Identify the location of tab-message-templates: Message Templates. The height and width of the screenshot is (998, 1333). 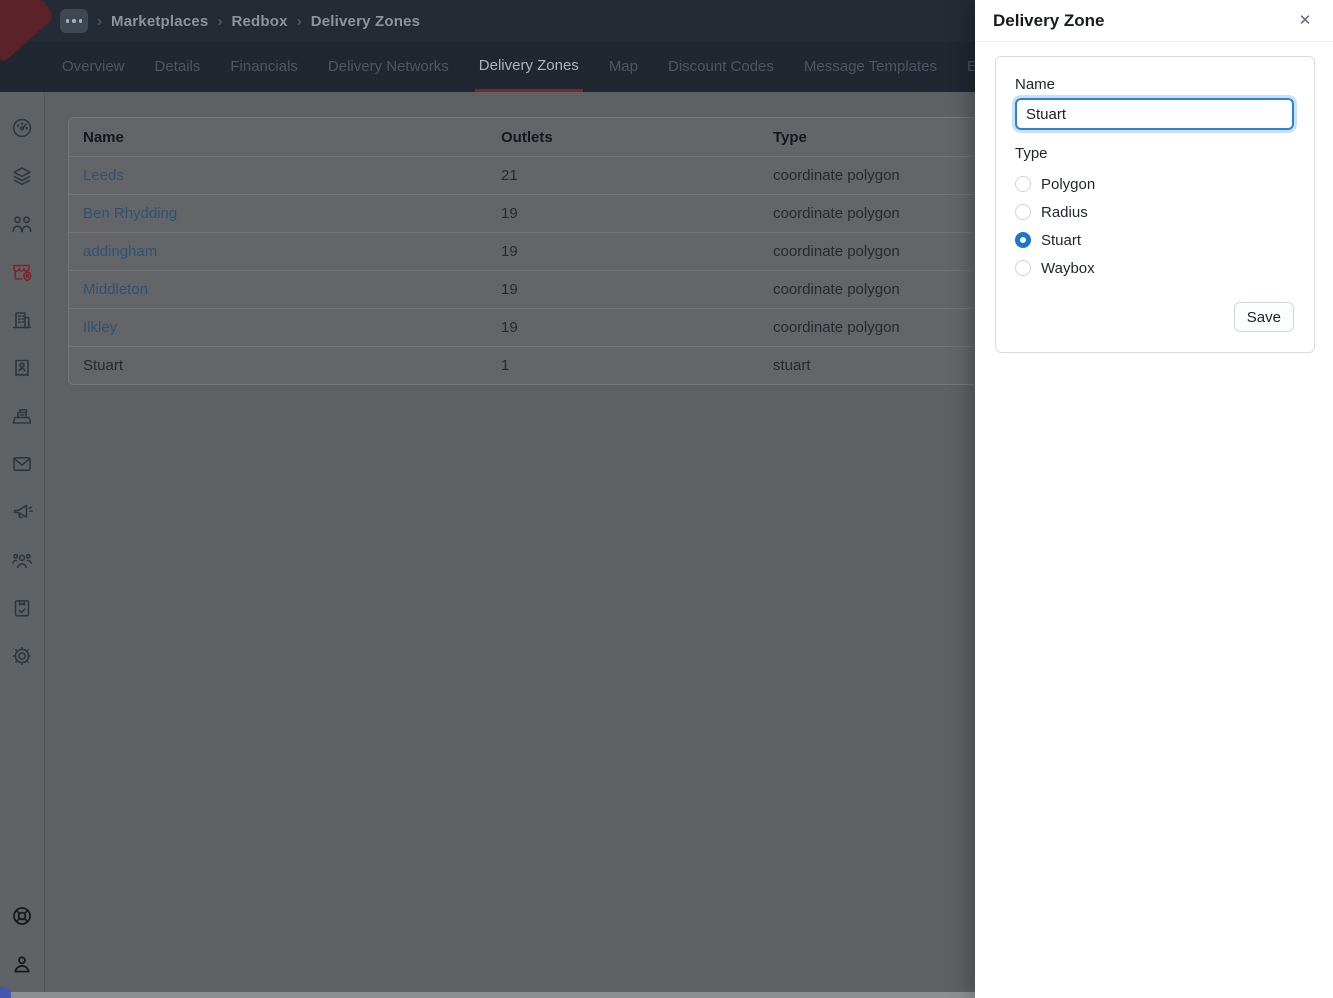
(870, 67).